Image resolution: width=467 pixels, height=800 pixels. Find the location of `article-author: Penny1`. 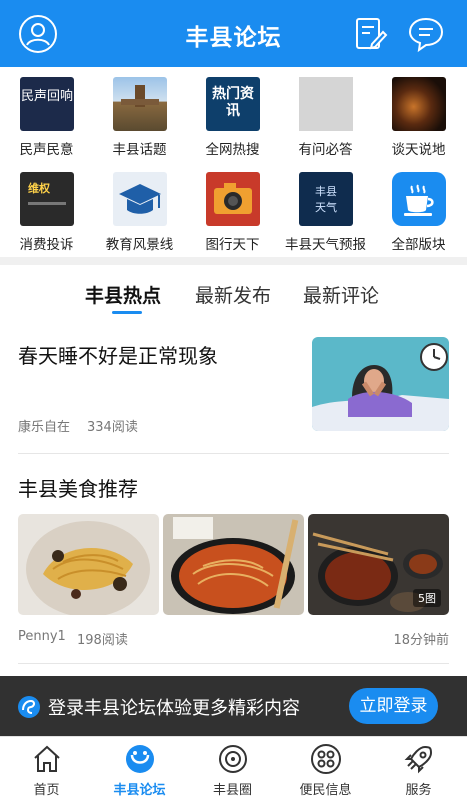

article-author: Penny1 is located at coordinates (42, 636).